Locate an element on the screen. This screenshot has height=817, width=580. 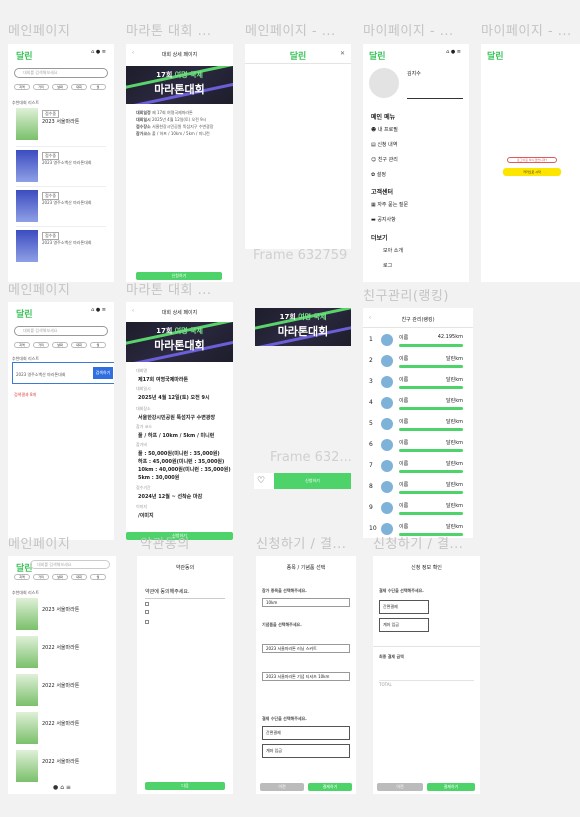
ranking-row: 9 이름 달린km is located at coordinates (417, 510).